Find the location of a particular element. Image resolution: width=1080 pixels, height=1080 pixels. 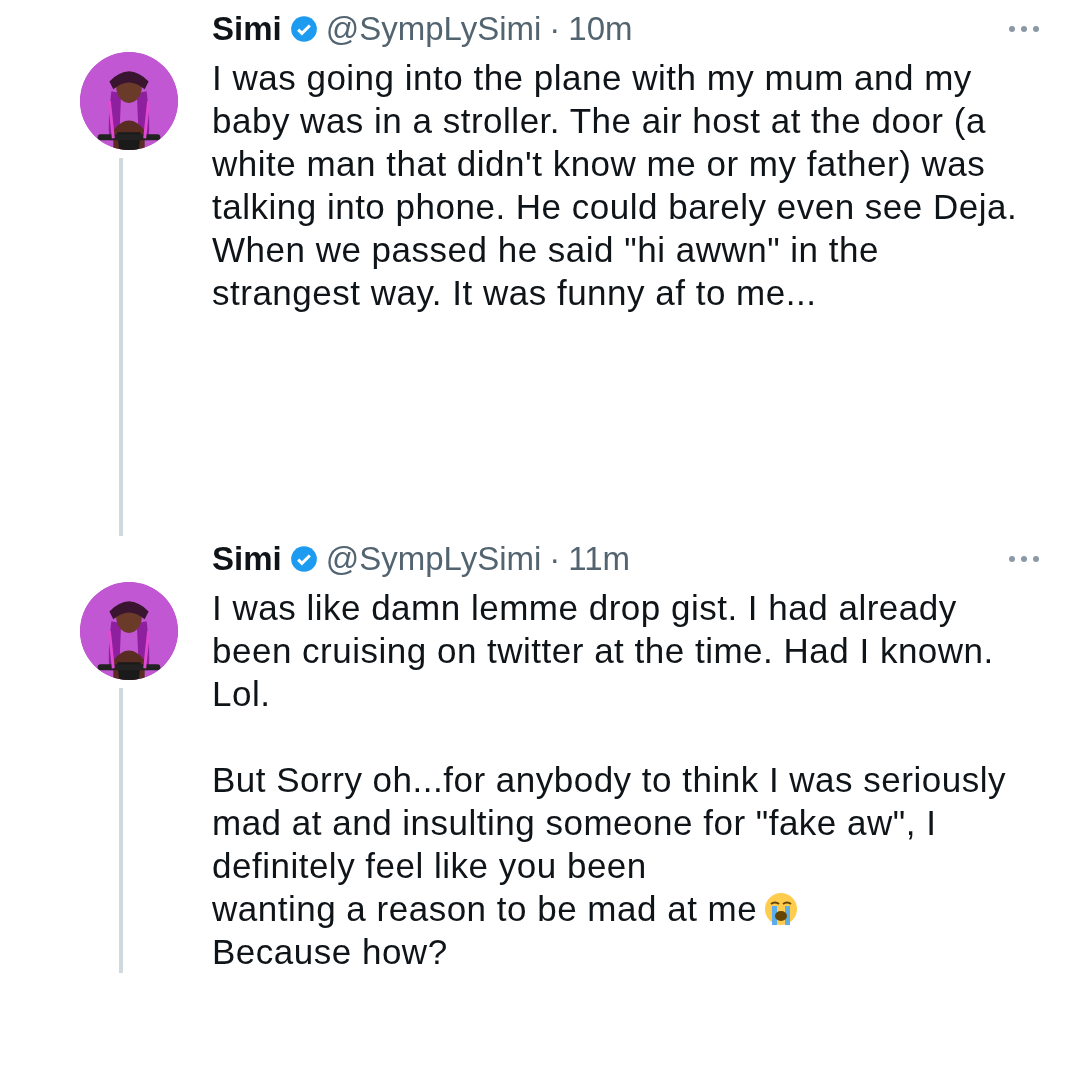

tweet-text: Because how? is located at coordinates (330, 952).